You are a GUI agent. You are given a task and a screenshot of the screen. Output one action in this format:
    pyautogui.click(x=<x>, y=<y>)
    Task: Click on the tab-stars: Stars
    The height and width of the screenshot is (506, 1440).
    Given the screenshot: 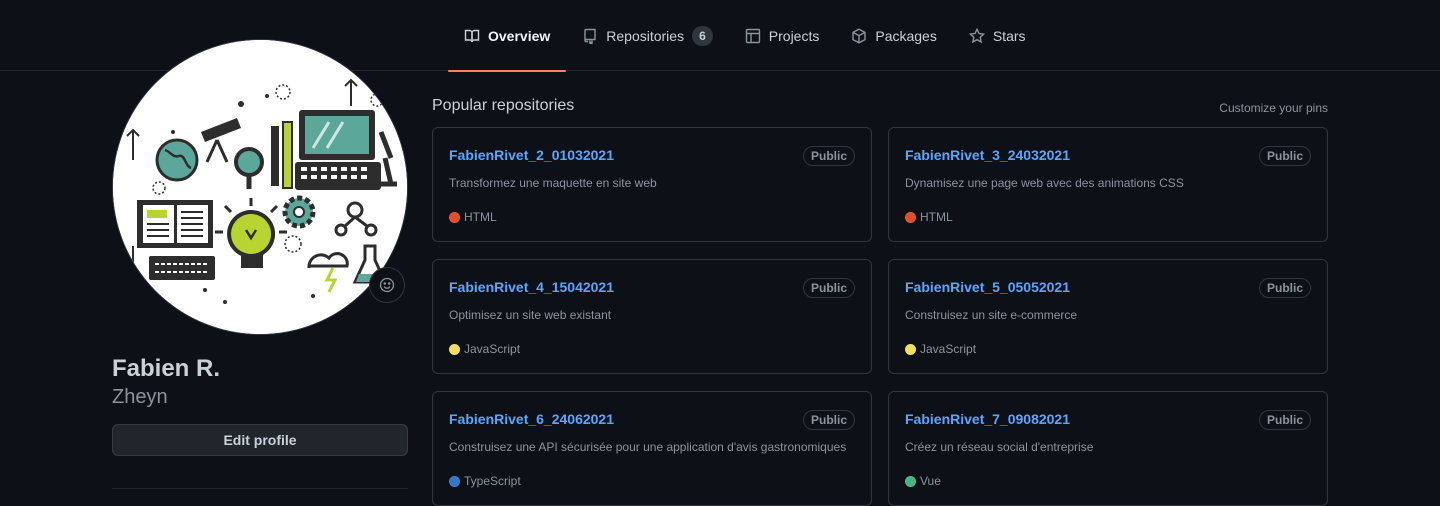 What is the action you would take?
    pyautogui.click(x=997, y=35)
    